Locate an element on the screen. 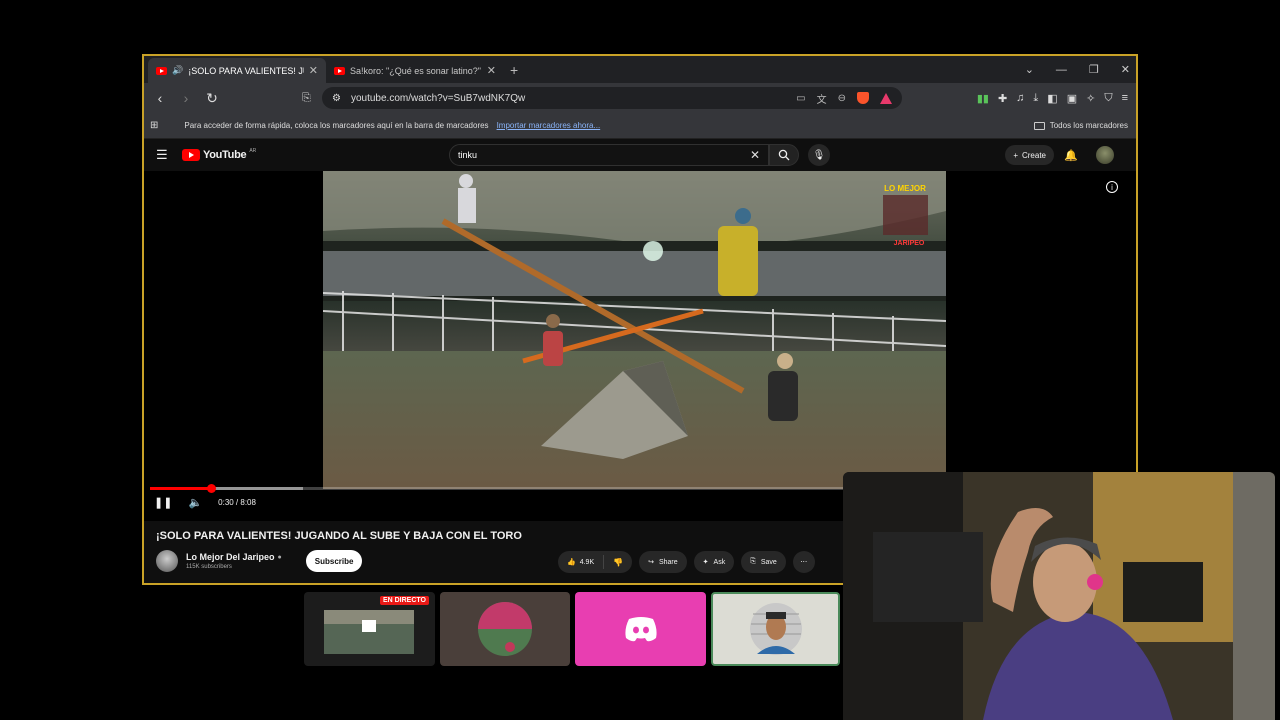 The image size is (1280, 720). plus-icon: + is located at coordinates (1015, 155).